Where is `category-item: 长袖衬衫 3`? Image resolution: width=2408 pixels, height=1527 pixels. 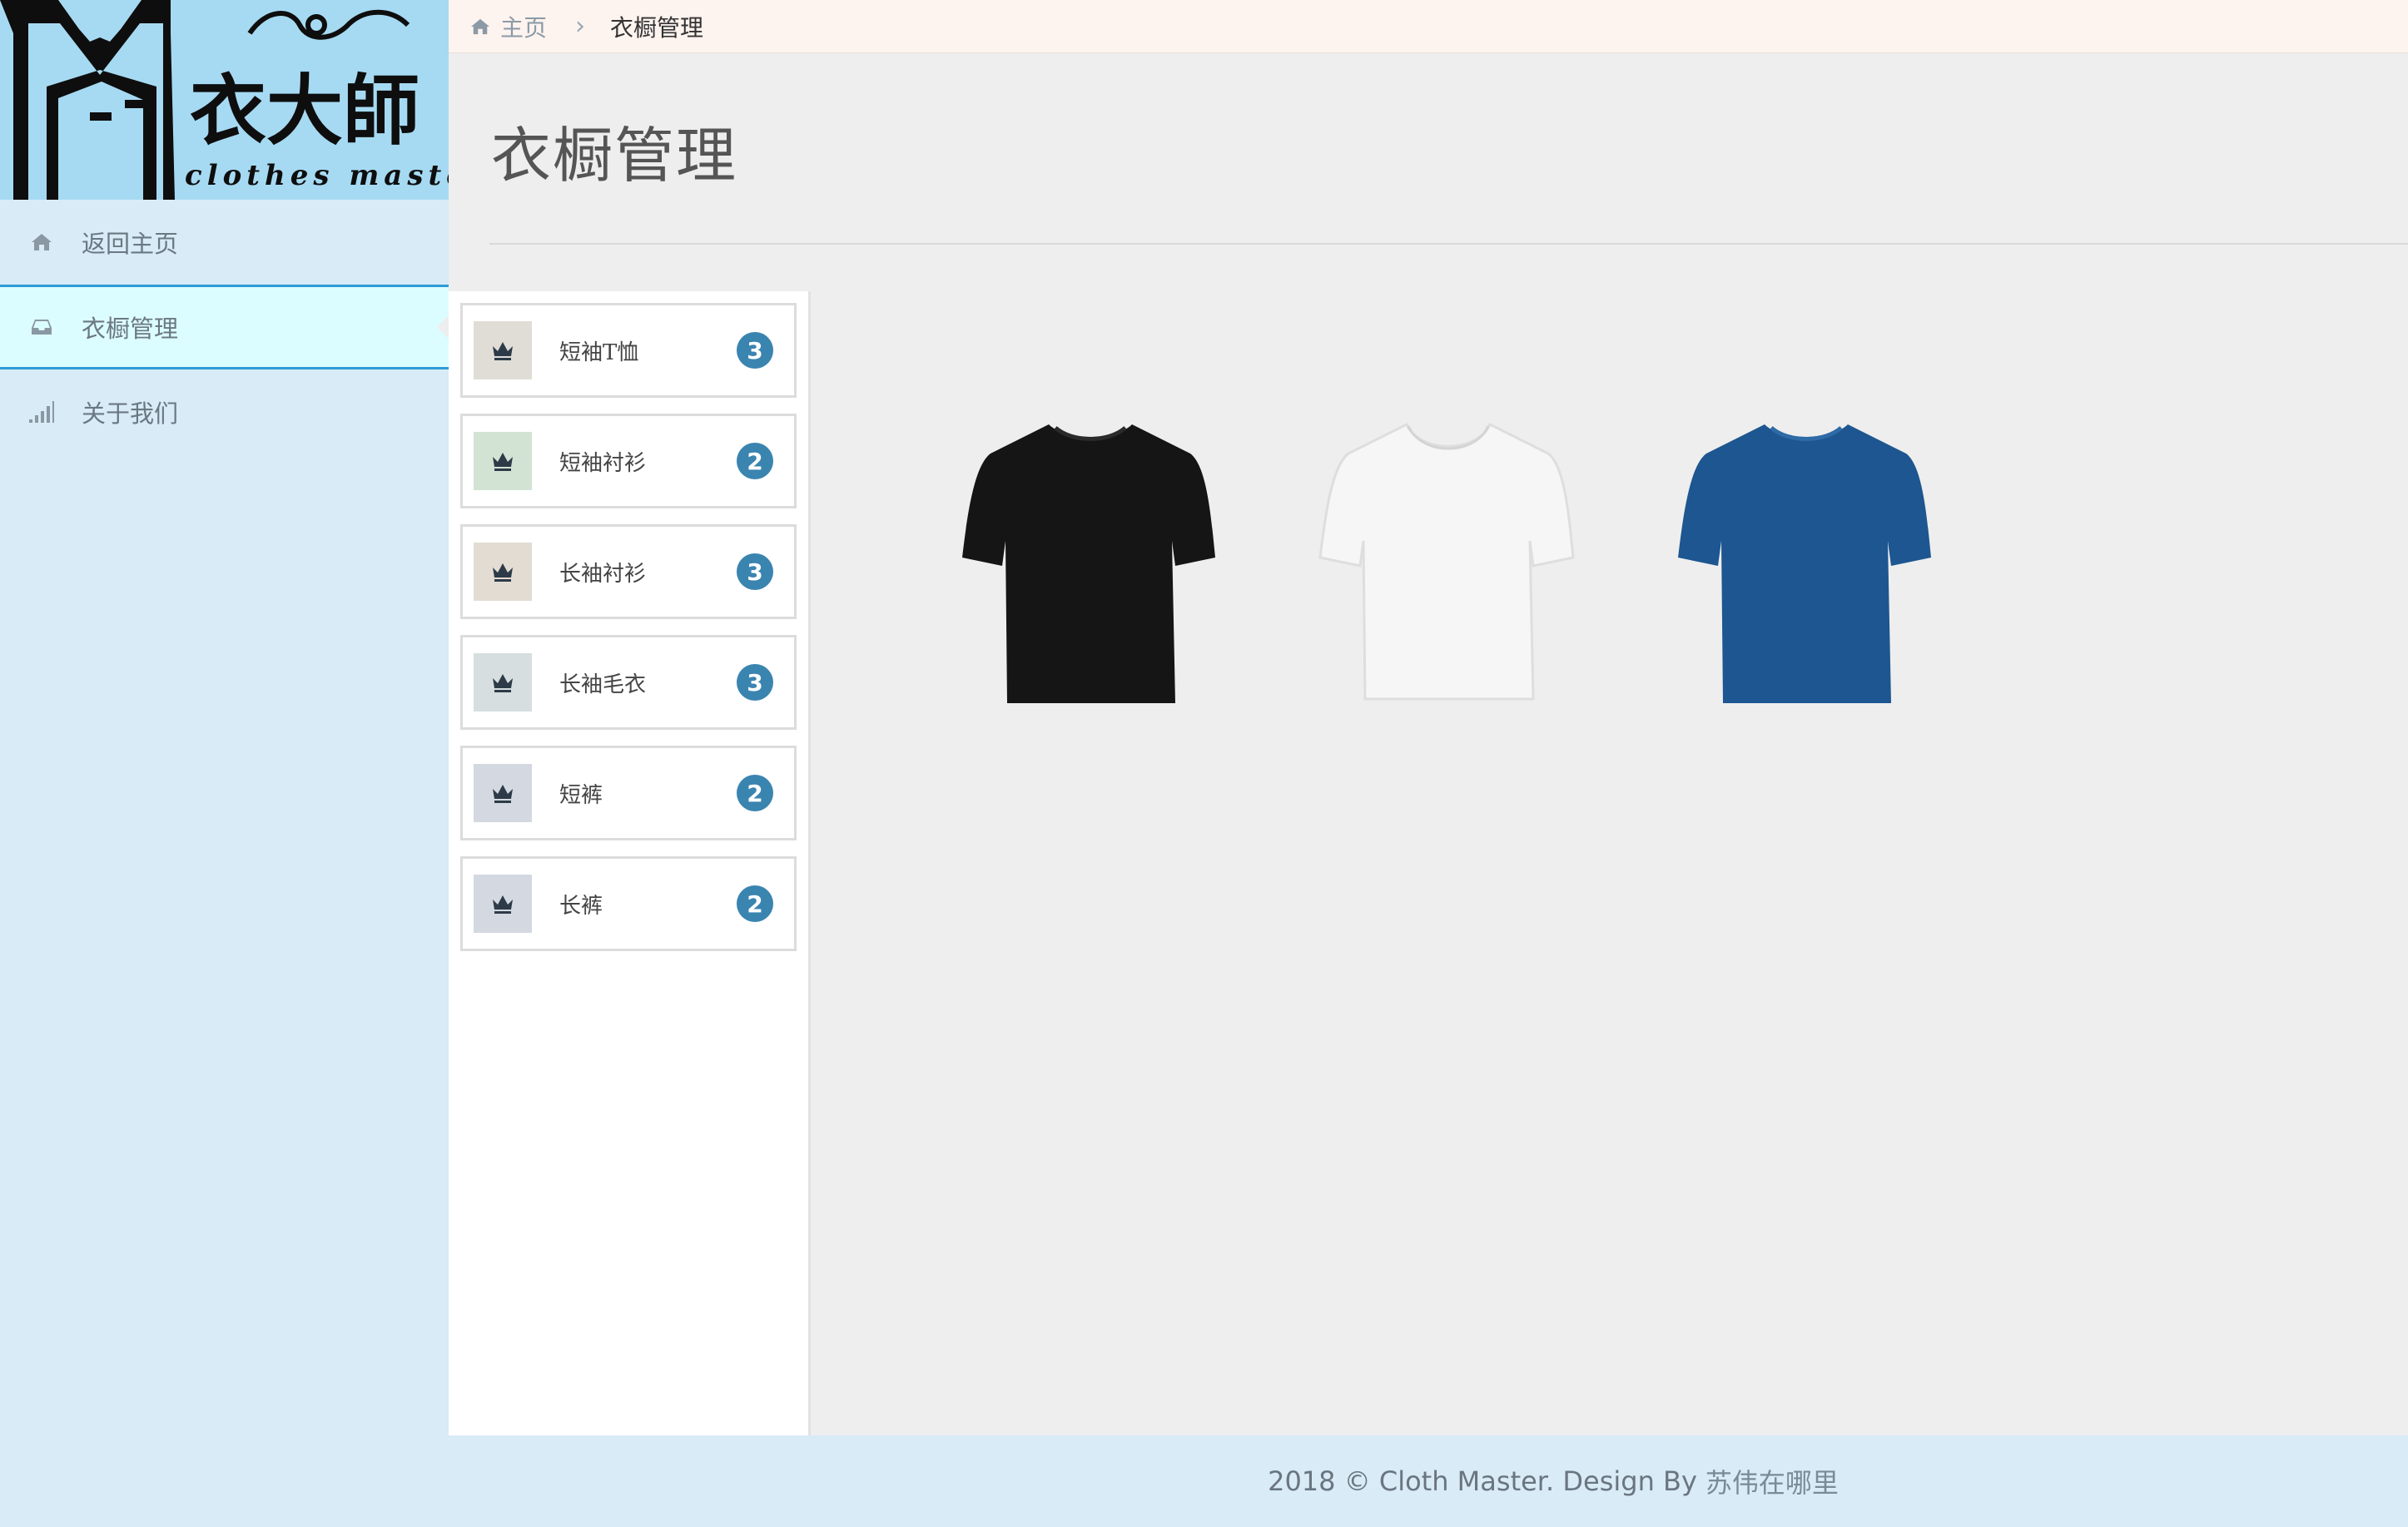 category-item: 长袖衬衫 3 is located at coordinates (628, 571).